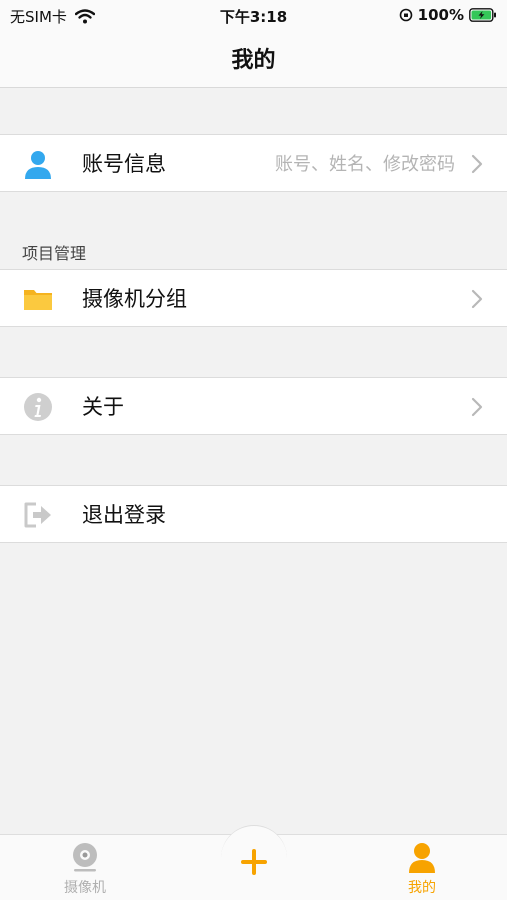  Describe the element at coordinates (85, 888) in the screenshot. I see `tab-camera-label: 摄像机` at that location.